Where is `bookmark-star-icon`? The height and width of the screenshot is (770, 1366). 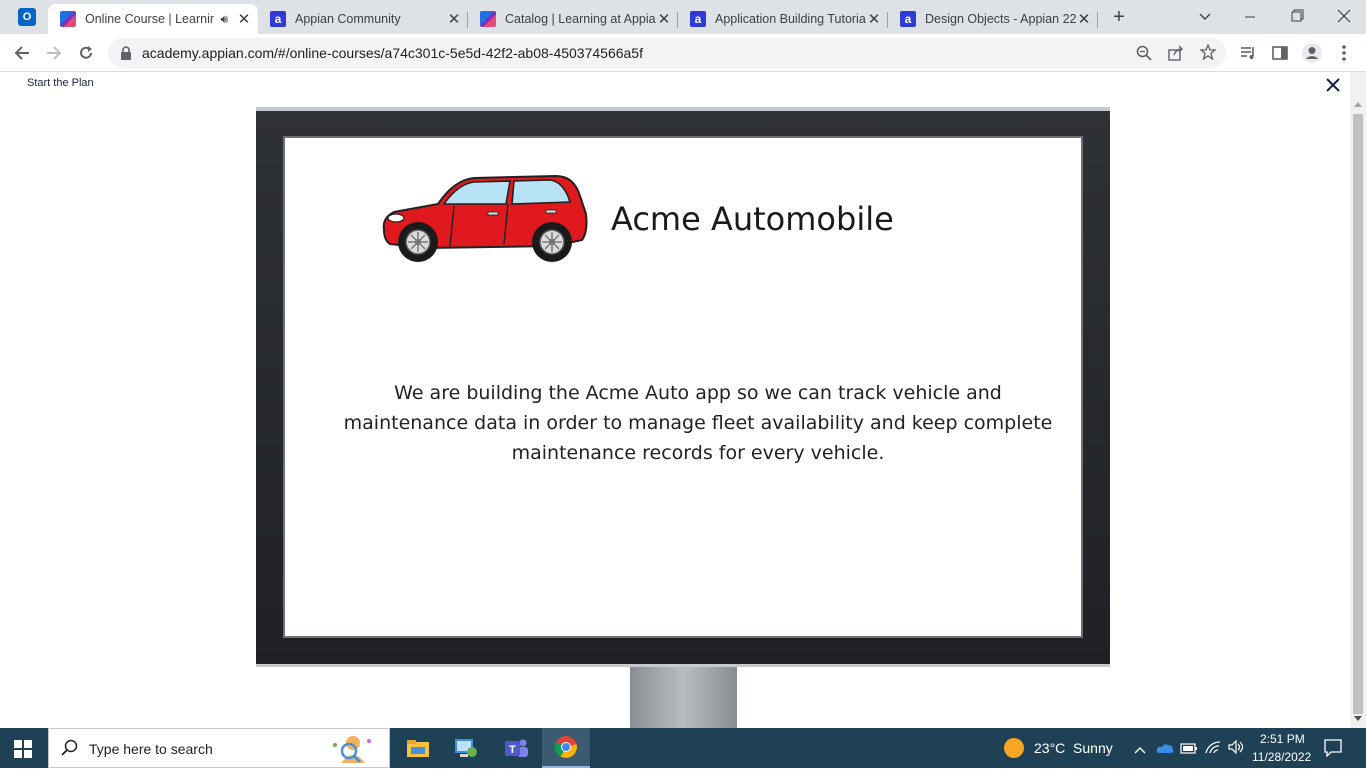
bookmark-star-icon is located at coordinates (1208, 54).